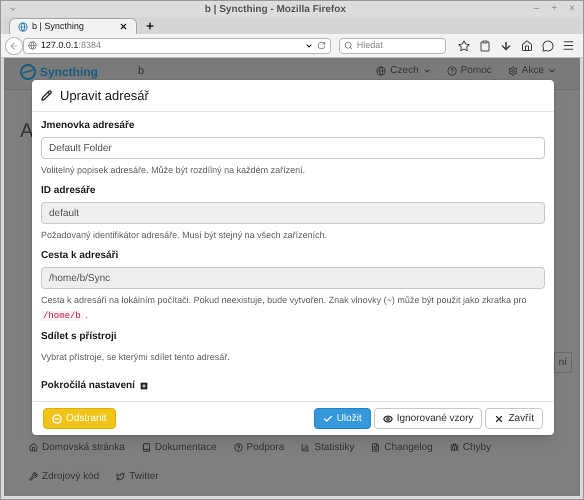 Image resolution: width=584 pixels, height=500 pixels. Describe the element at coordinates (387, 419) in the screenshot. I see `eye-icon` at that location.